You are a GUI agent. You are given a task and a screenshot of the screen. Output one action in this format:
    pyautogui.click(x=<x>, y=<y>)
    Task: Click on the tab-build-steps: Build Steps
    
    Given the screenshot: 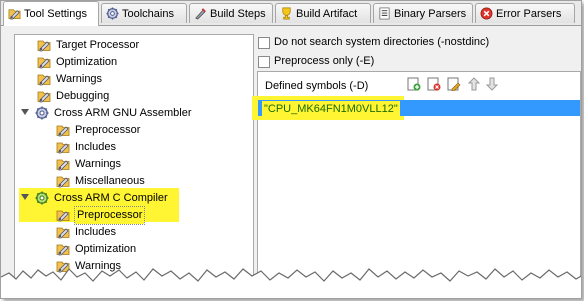 What is the action you would take?
    pyautogui.click(x=231, y=13)
    